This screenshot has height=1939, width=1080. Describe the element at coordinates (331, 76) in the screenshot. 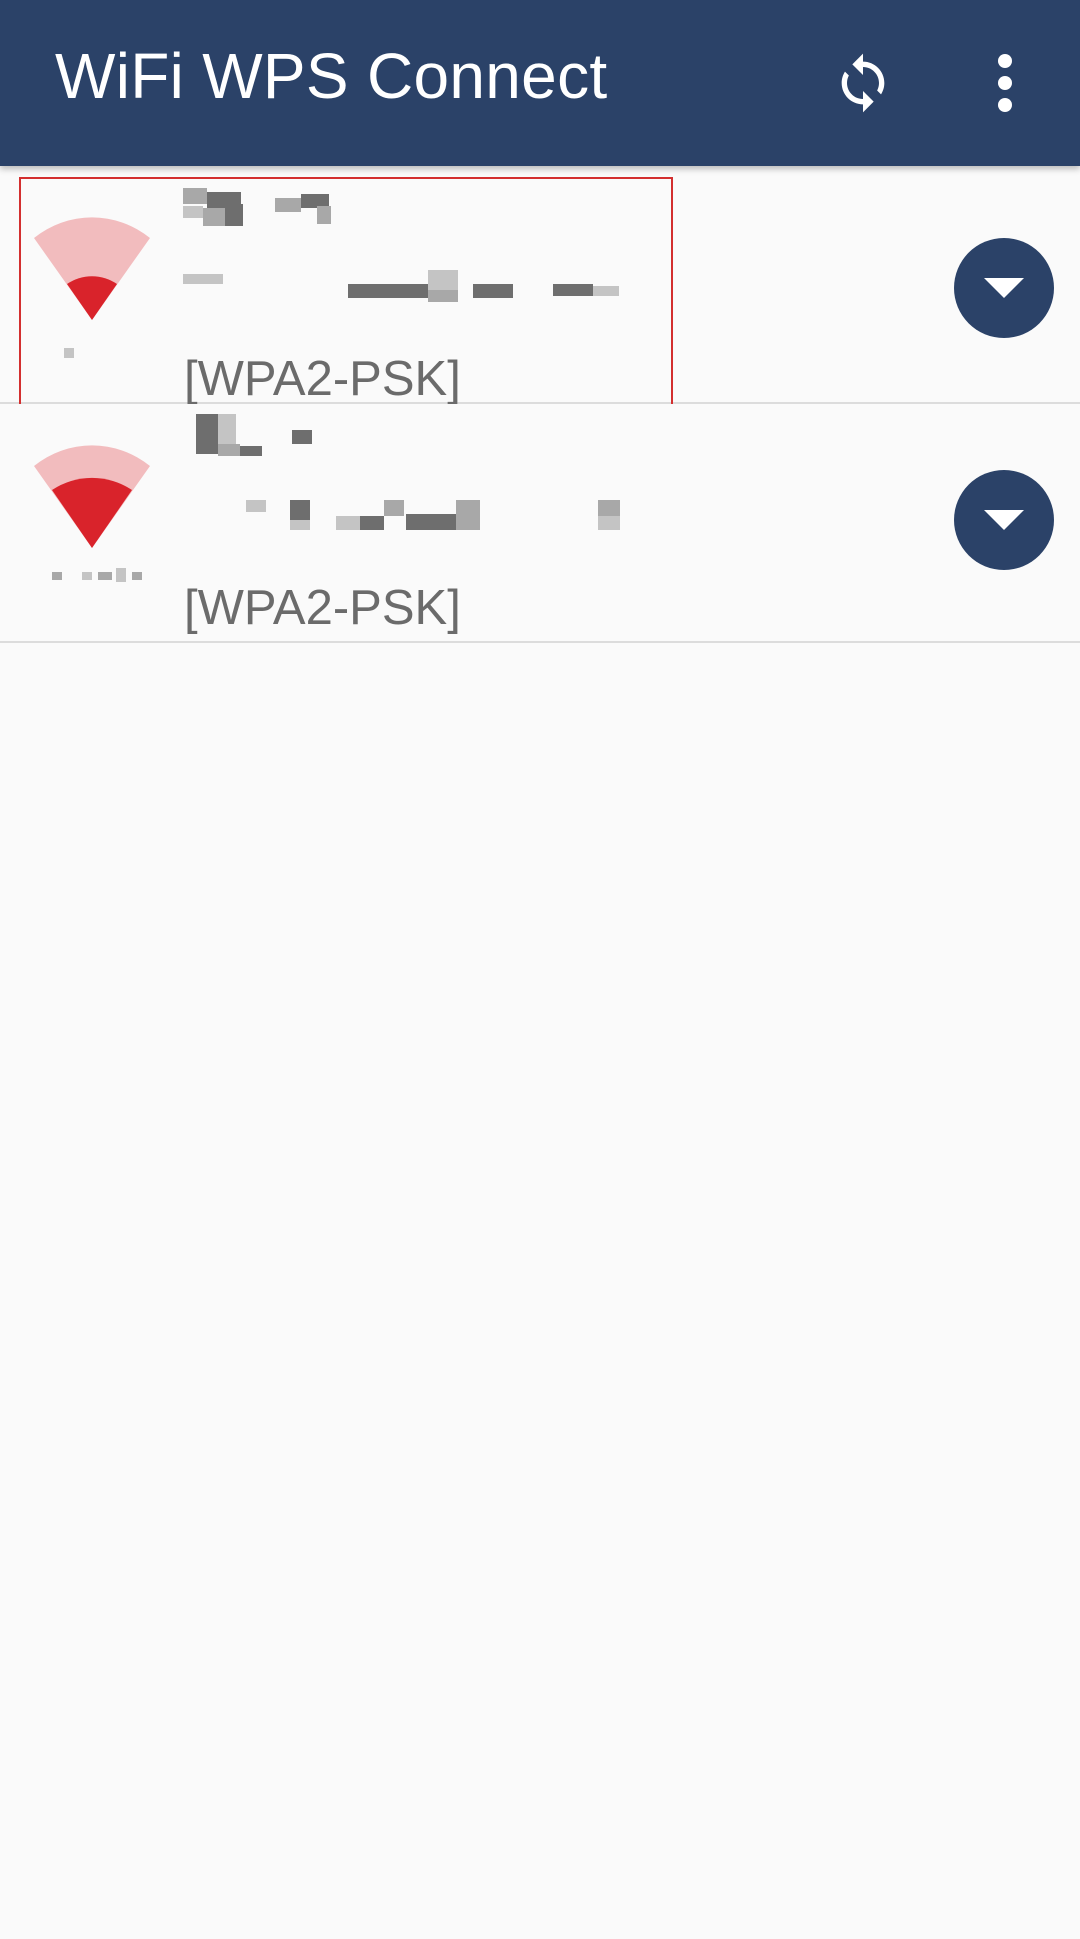

I see `app-title: WiFi WPS Connect` at that location.